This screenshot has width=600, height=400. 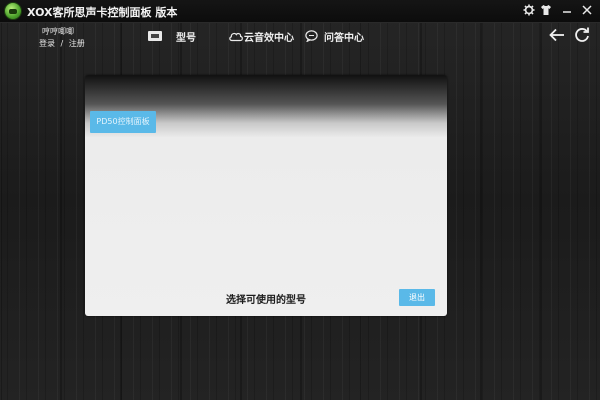 I want to click on user-links: 登录 / 注册, so click(x=62, y=43).